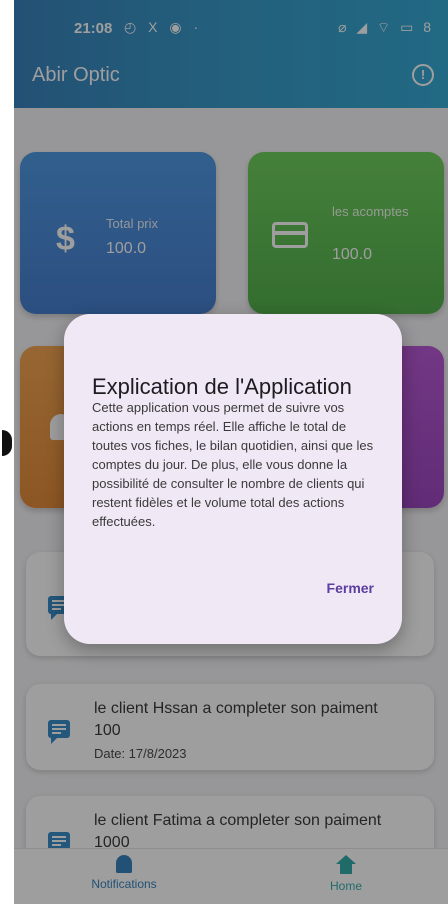 This screenshot has height=904, width=448. What do you see at coordinates (350, 588) in the screenshot?
I see `close-button: Fermer` at bounding box center [350, 588].